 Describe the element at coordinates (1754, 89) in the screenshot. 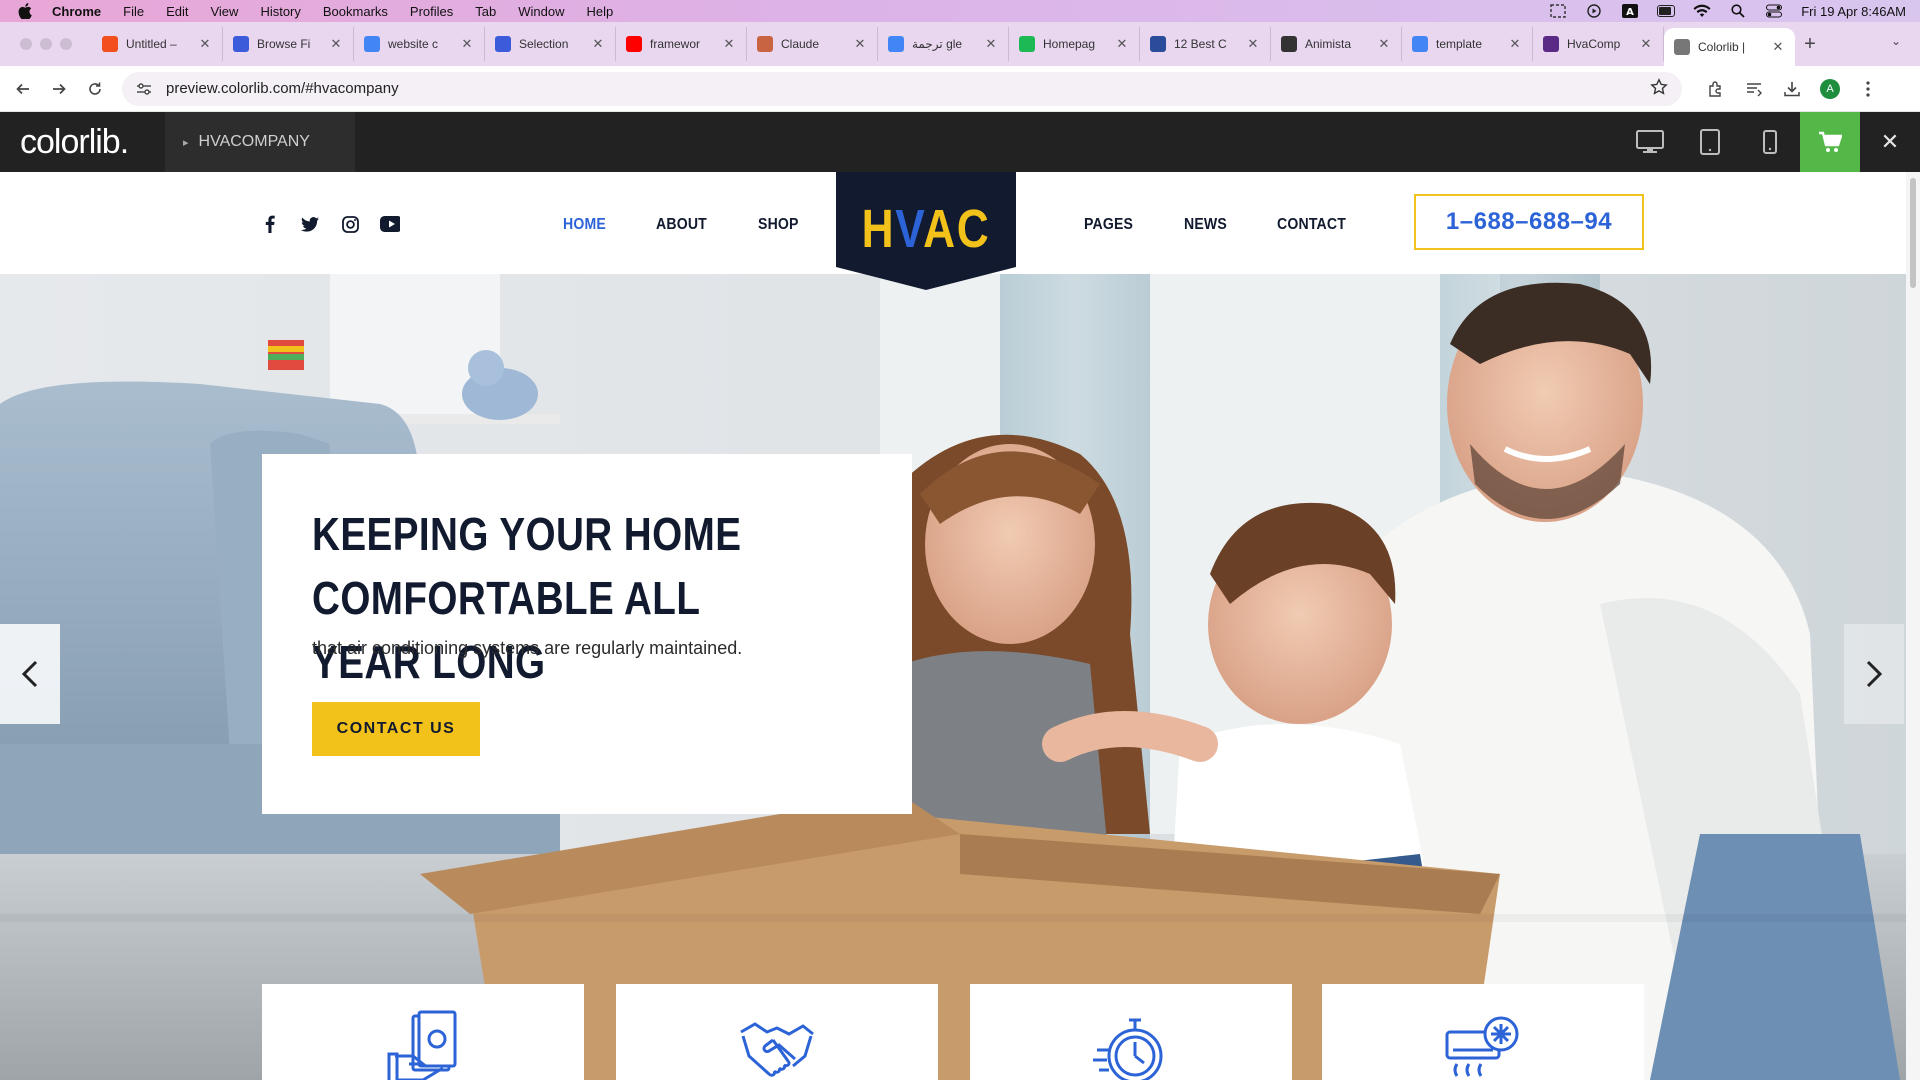

I see `reading-list-icon` at that location.